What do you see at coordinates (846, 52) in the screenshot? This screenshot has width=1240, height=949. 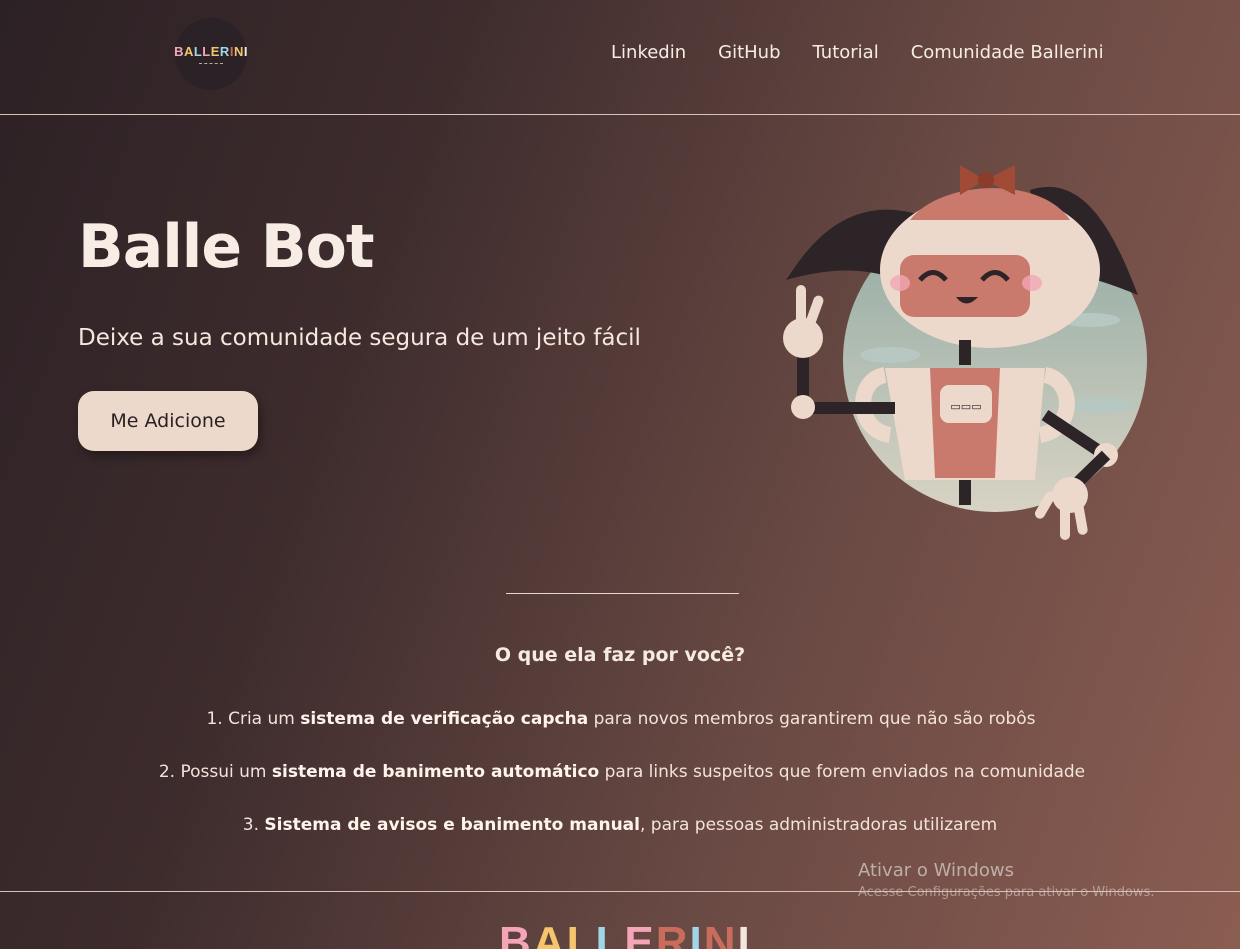 I see `nav-tutorial: Tutorial` at bounding box center [846, 52].